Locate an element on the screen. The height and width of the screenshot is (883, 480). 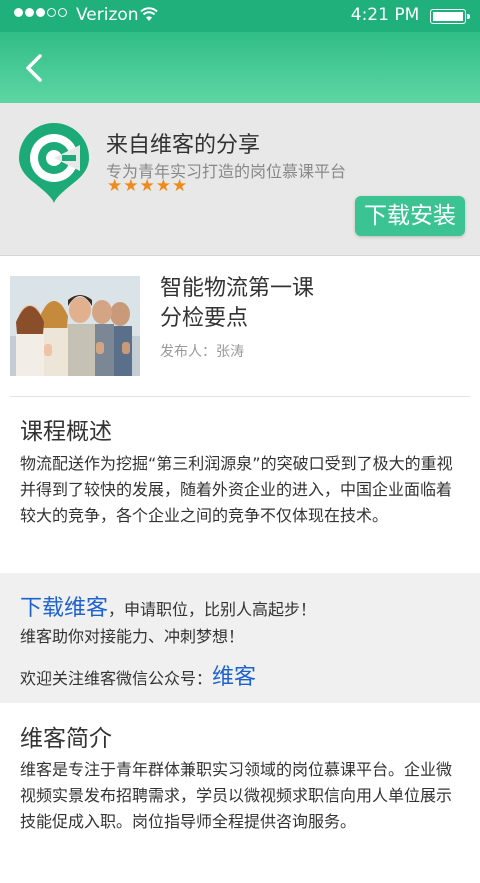
wechat-account-link: 维客 is located at coordinates (234, 677).